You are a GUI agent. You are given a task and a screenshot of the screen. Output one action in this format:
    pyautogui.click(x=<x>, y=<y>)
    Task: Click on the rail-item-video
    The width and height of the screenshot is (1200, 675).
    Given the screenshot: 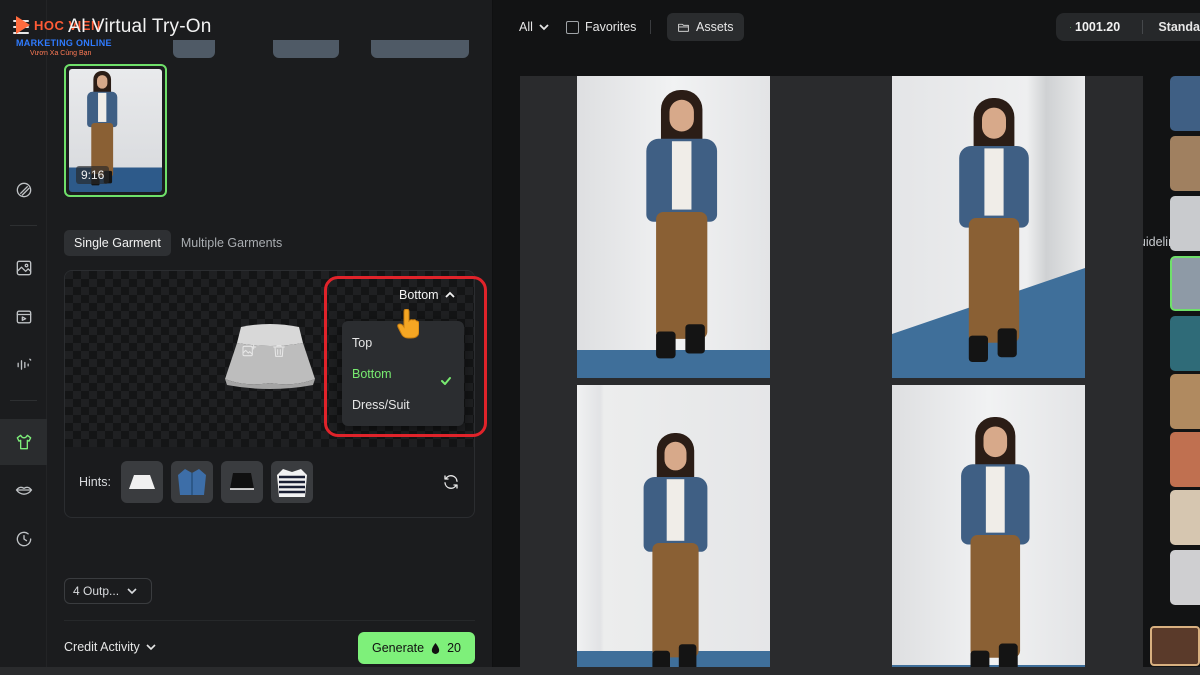 What is the action you would take?
    pyautogui.click(x=23, y=317)
    